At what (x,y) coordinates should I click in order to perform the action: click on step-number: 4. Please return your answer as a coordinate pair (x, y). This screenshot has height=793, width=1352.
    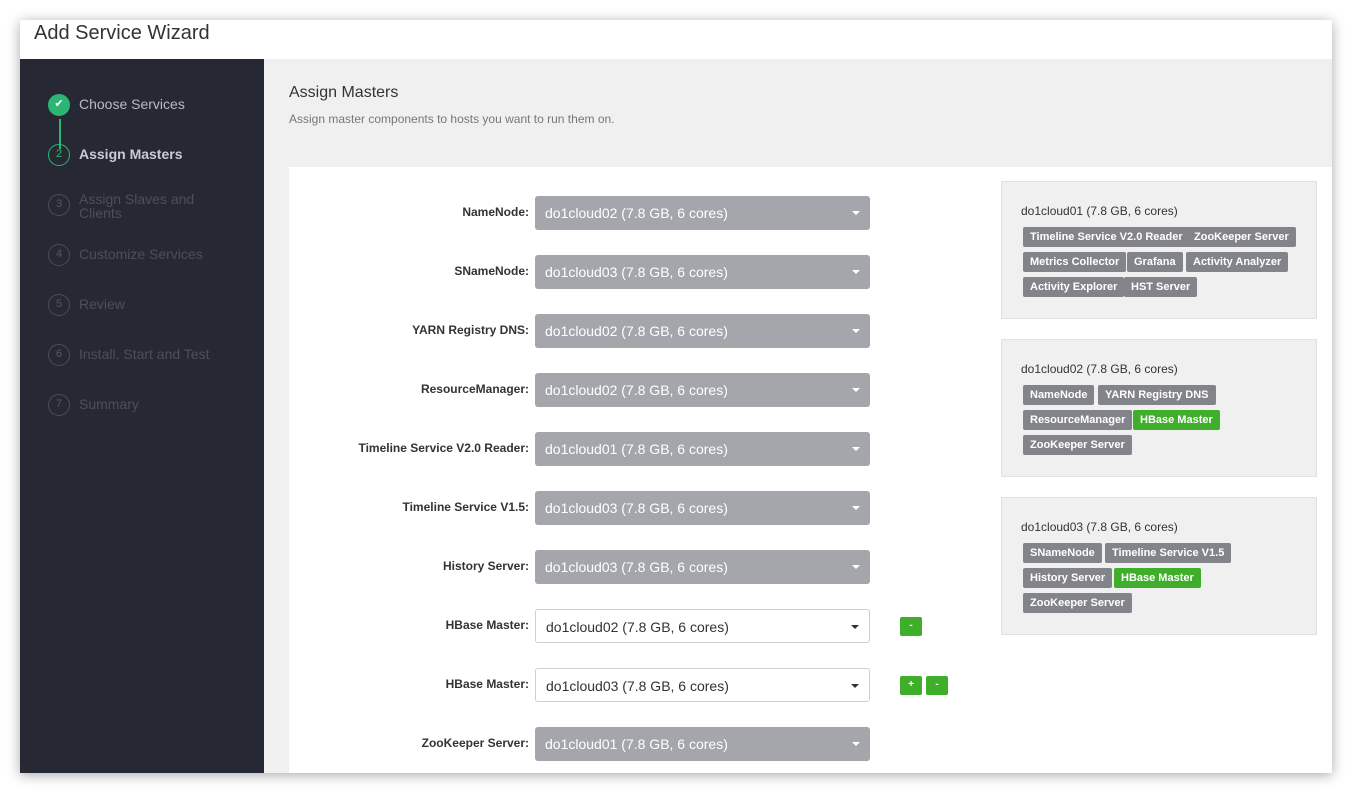
    Looking at the image, I should click on (59, 255).